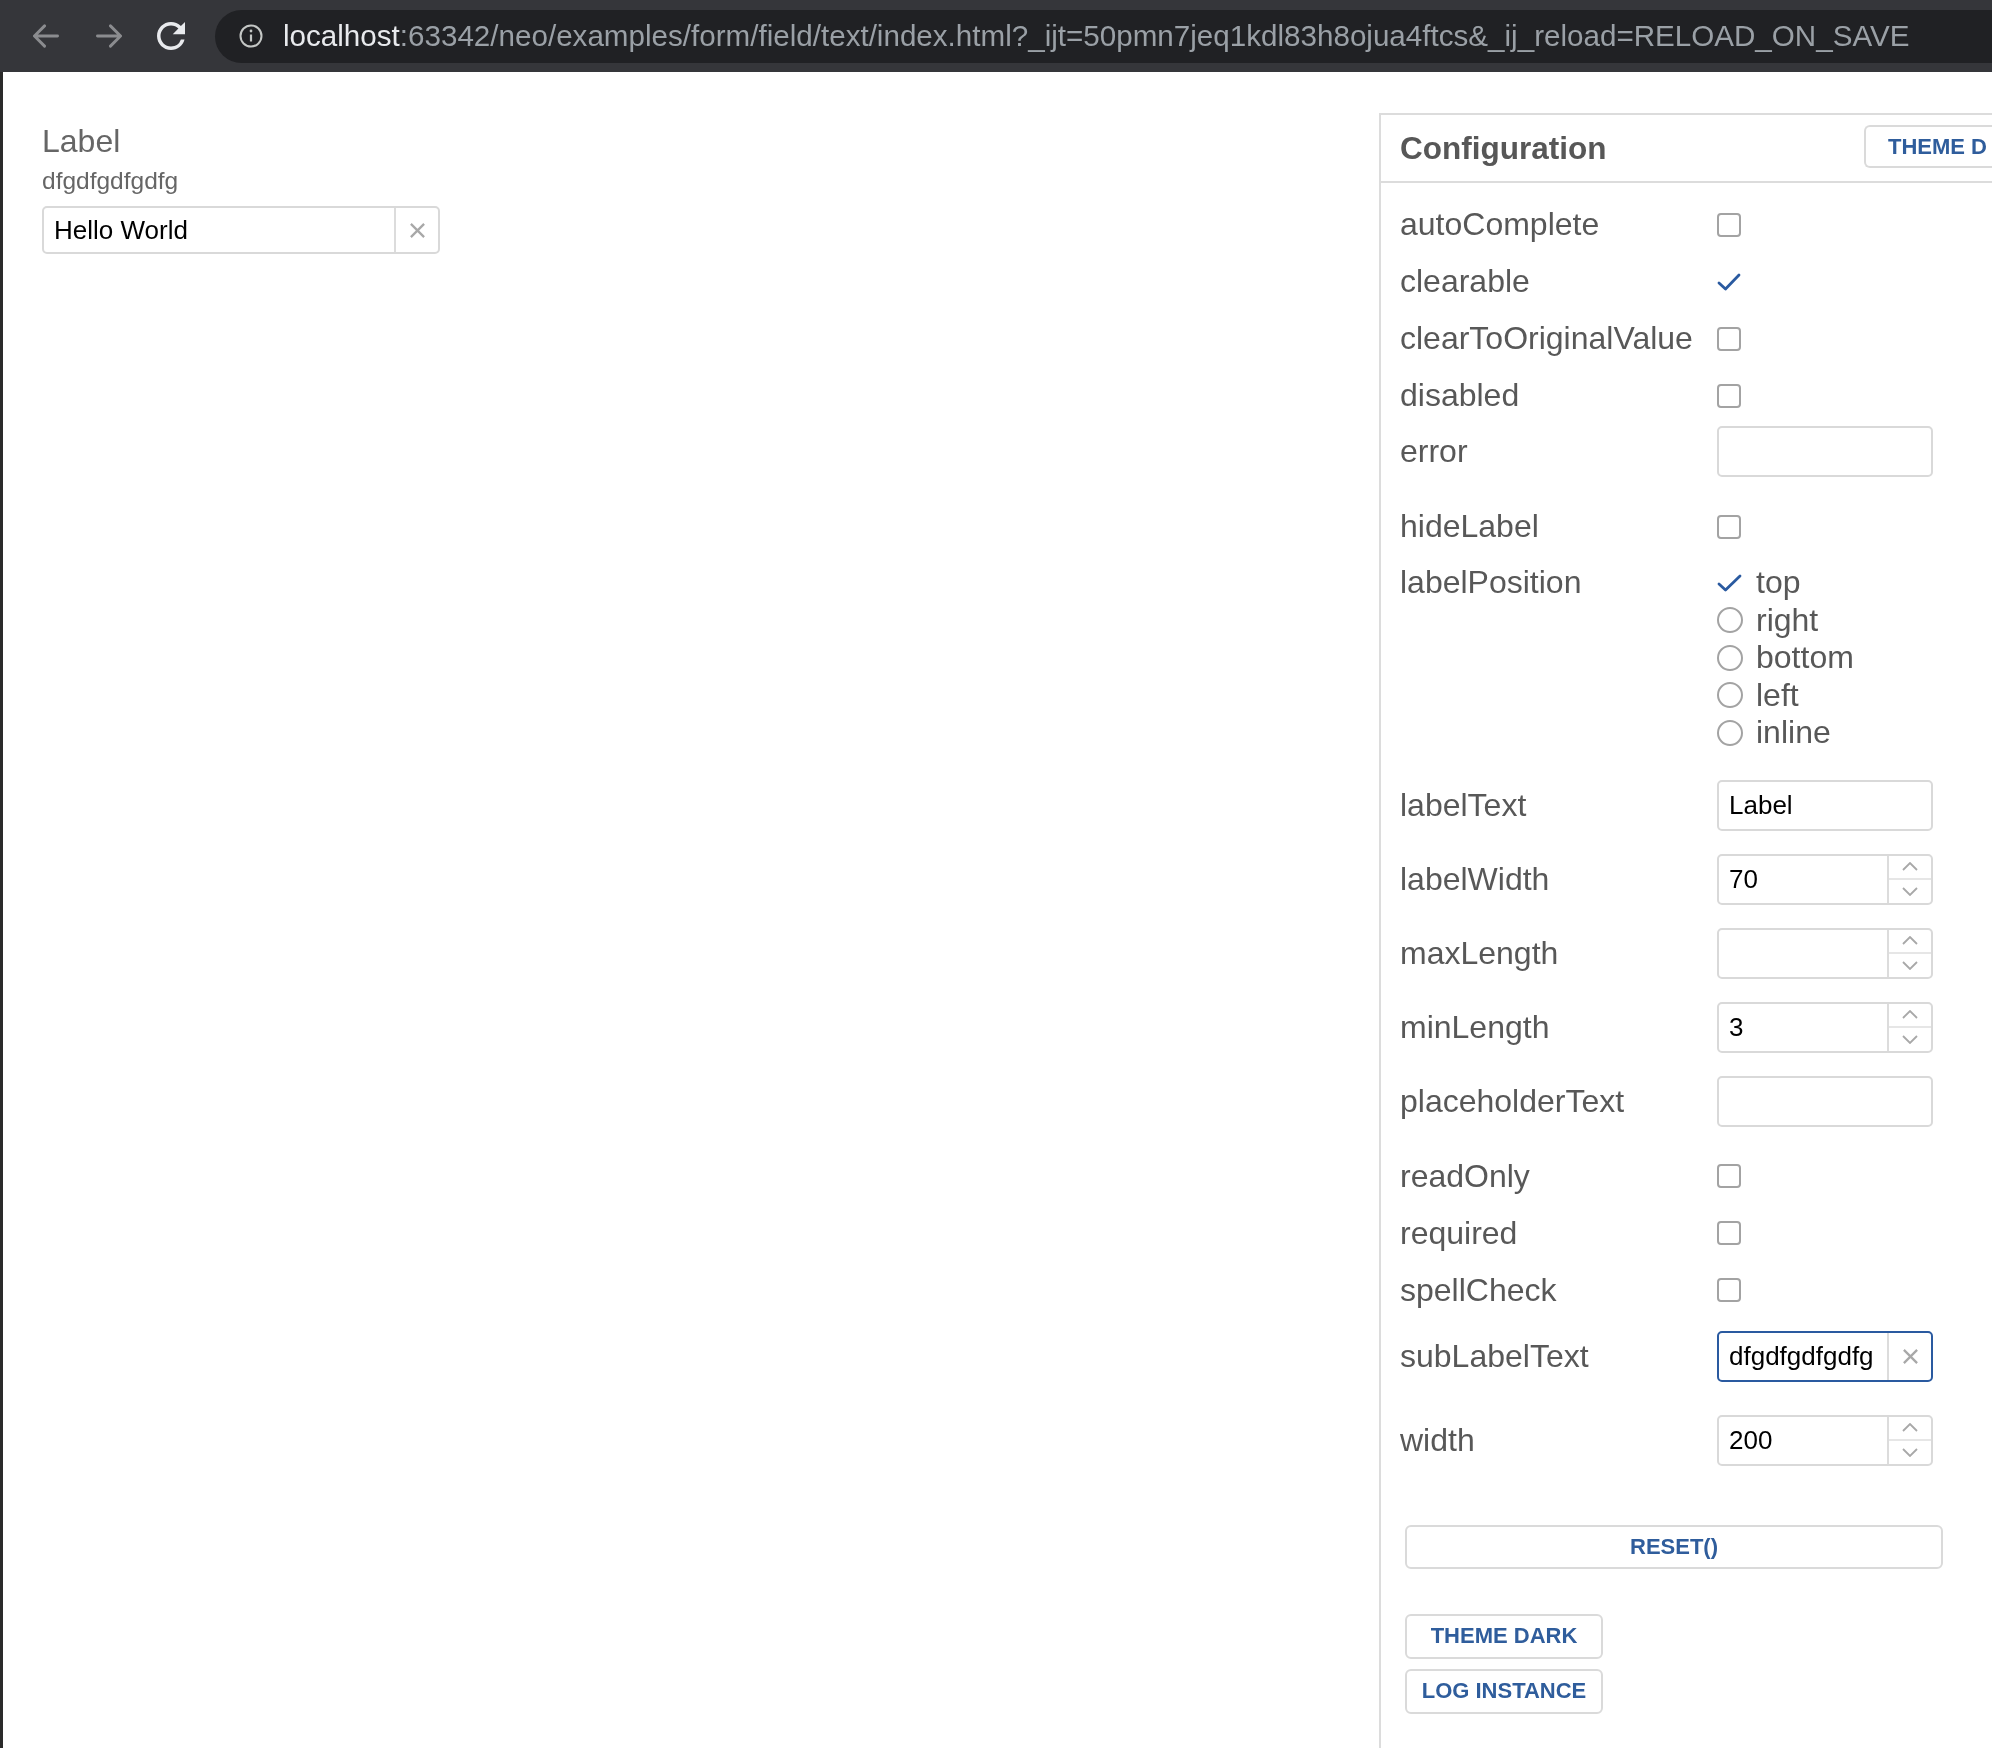 The image size is (1992, 1748). I want to click on url-text: localhost:63342/neo/examples/form/field/text/index.html?_ijt=50pmn7jeq1kdl83h8ojua4ftcs&_ij_reload=RELOAD_ON_SAVE, so click(1096, 36).